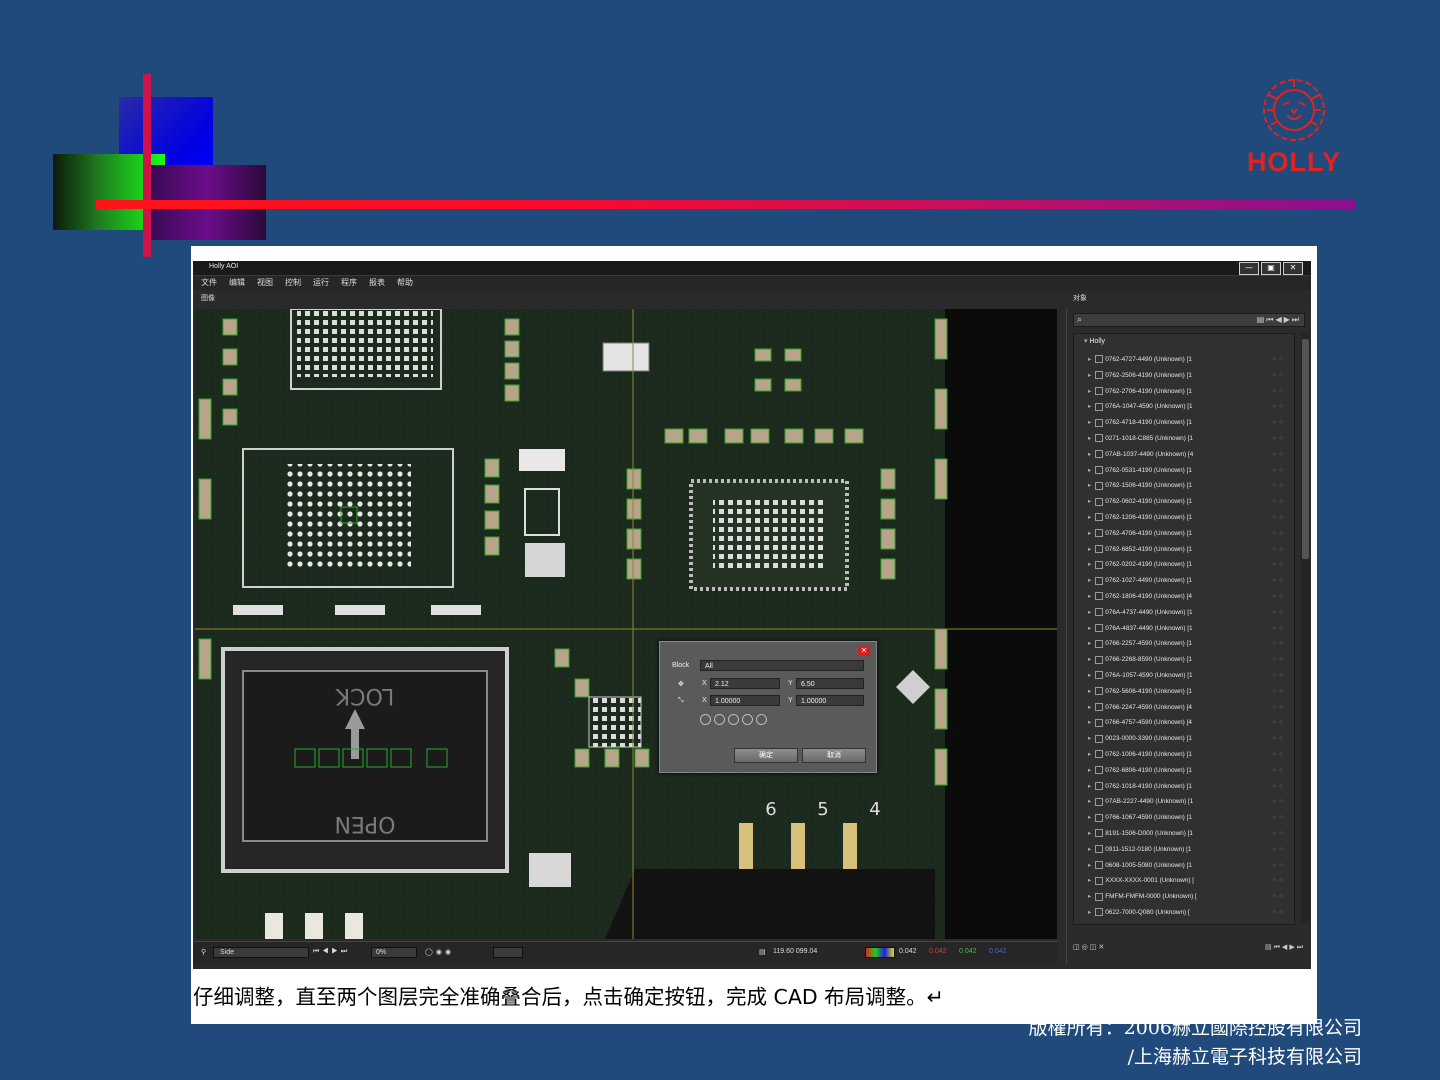 The height and width of the screenshot is (1080, 1440). Describe the element at coordinates (1293, 268) in the screenshot. I see `close-button: ✕` at that location.